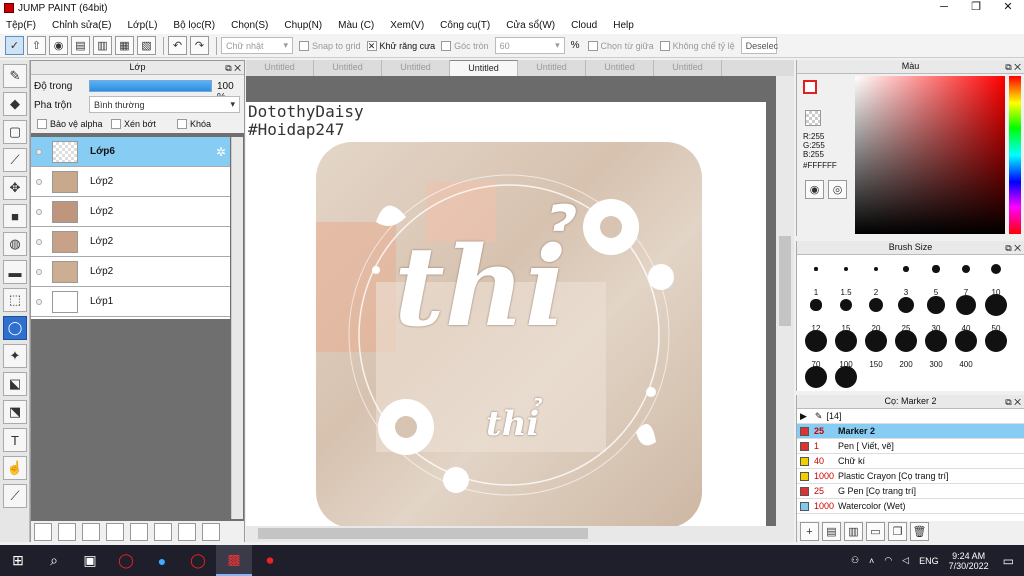  I want to click on new-1bit-layer-icon, so click(91, 532).